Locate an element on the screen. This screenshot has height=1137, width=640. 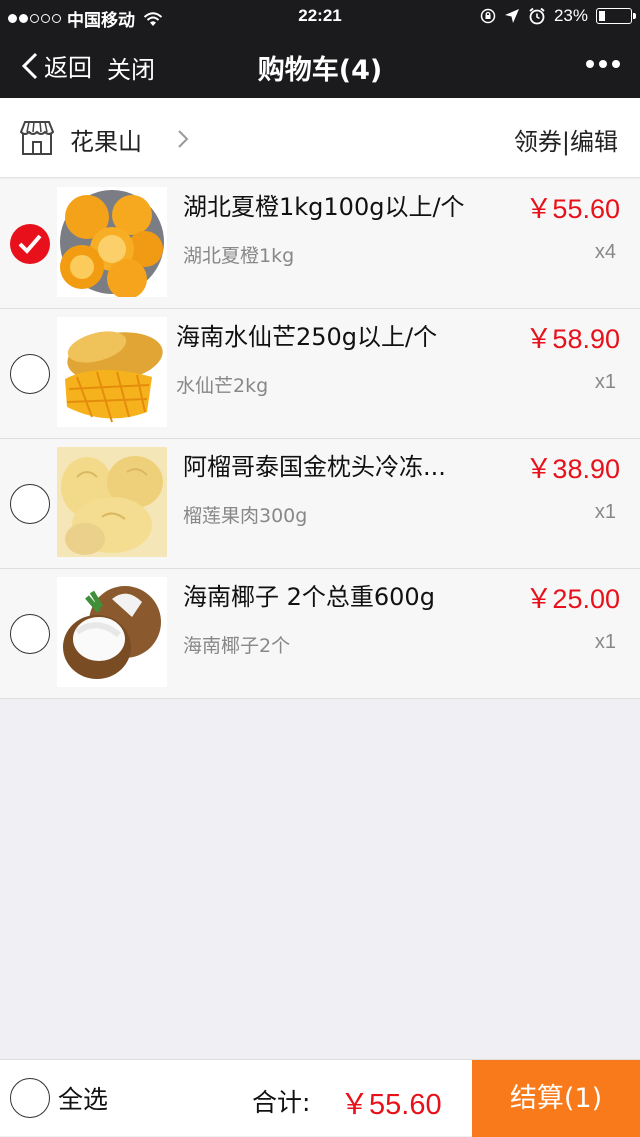
item-price: ￥58.90 is located at coordinates (572, 339).